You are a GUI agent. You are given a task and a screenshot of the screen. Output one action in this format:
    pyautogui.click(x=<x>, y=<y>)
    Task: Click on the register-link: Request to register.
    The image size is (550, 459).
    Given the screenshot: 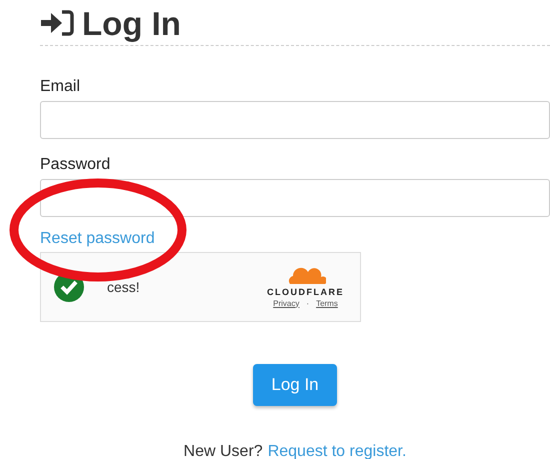 What is the action you would take?
    pyautogui.click(x=337, y=451)
    